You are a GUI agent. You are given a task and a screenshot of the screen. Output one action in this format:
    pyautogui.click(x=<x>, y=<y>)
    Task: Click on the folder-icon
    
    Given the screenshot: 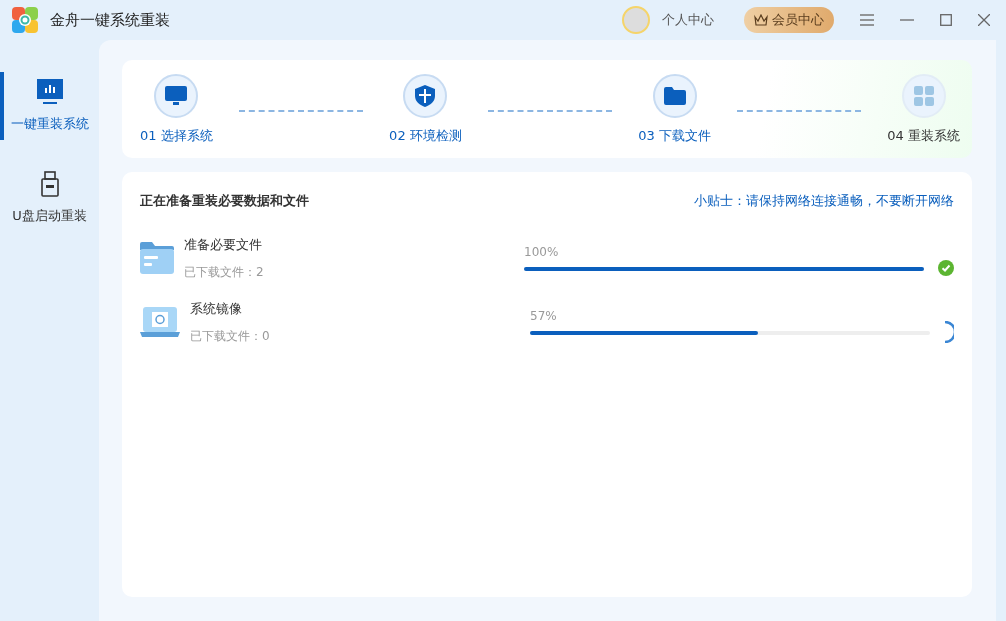 What is the action you would take?
    pyautogui.click(x=674, y=96)
    